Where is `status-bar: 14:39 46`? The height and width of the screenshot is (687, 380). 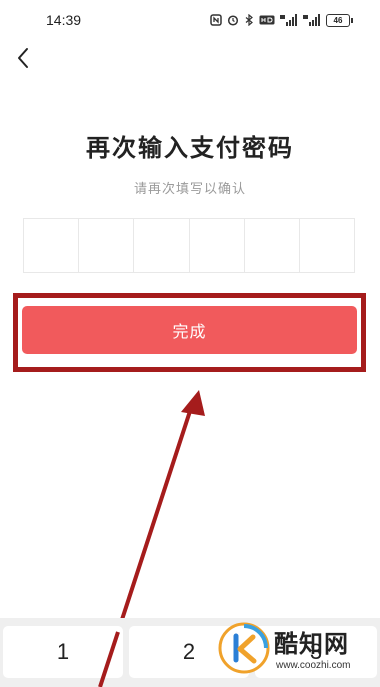
status-bar: 14:39 46 is located at coordinates (190, 20).